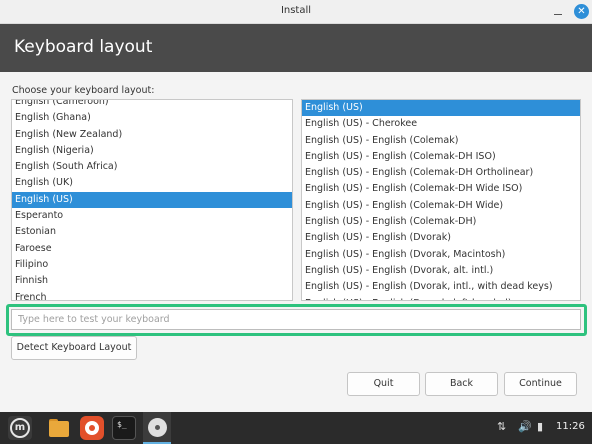 The height and width of the screenshot is (444, 592). Describe the element at coordinates (570, 426) in the screenshot. I see `clock: 11:26` at that location.